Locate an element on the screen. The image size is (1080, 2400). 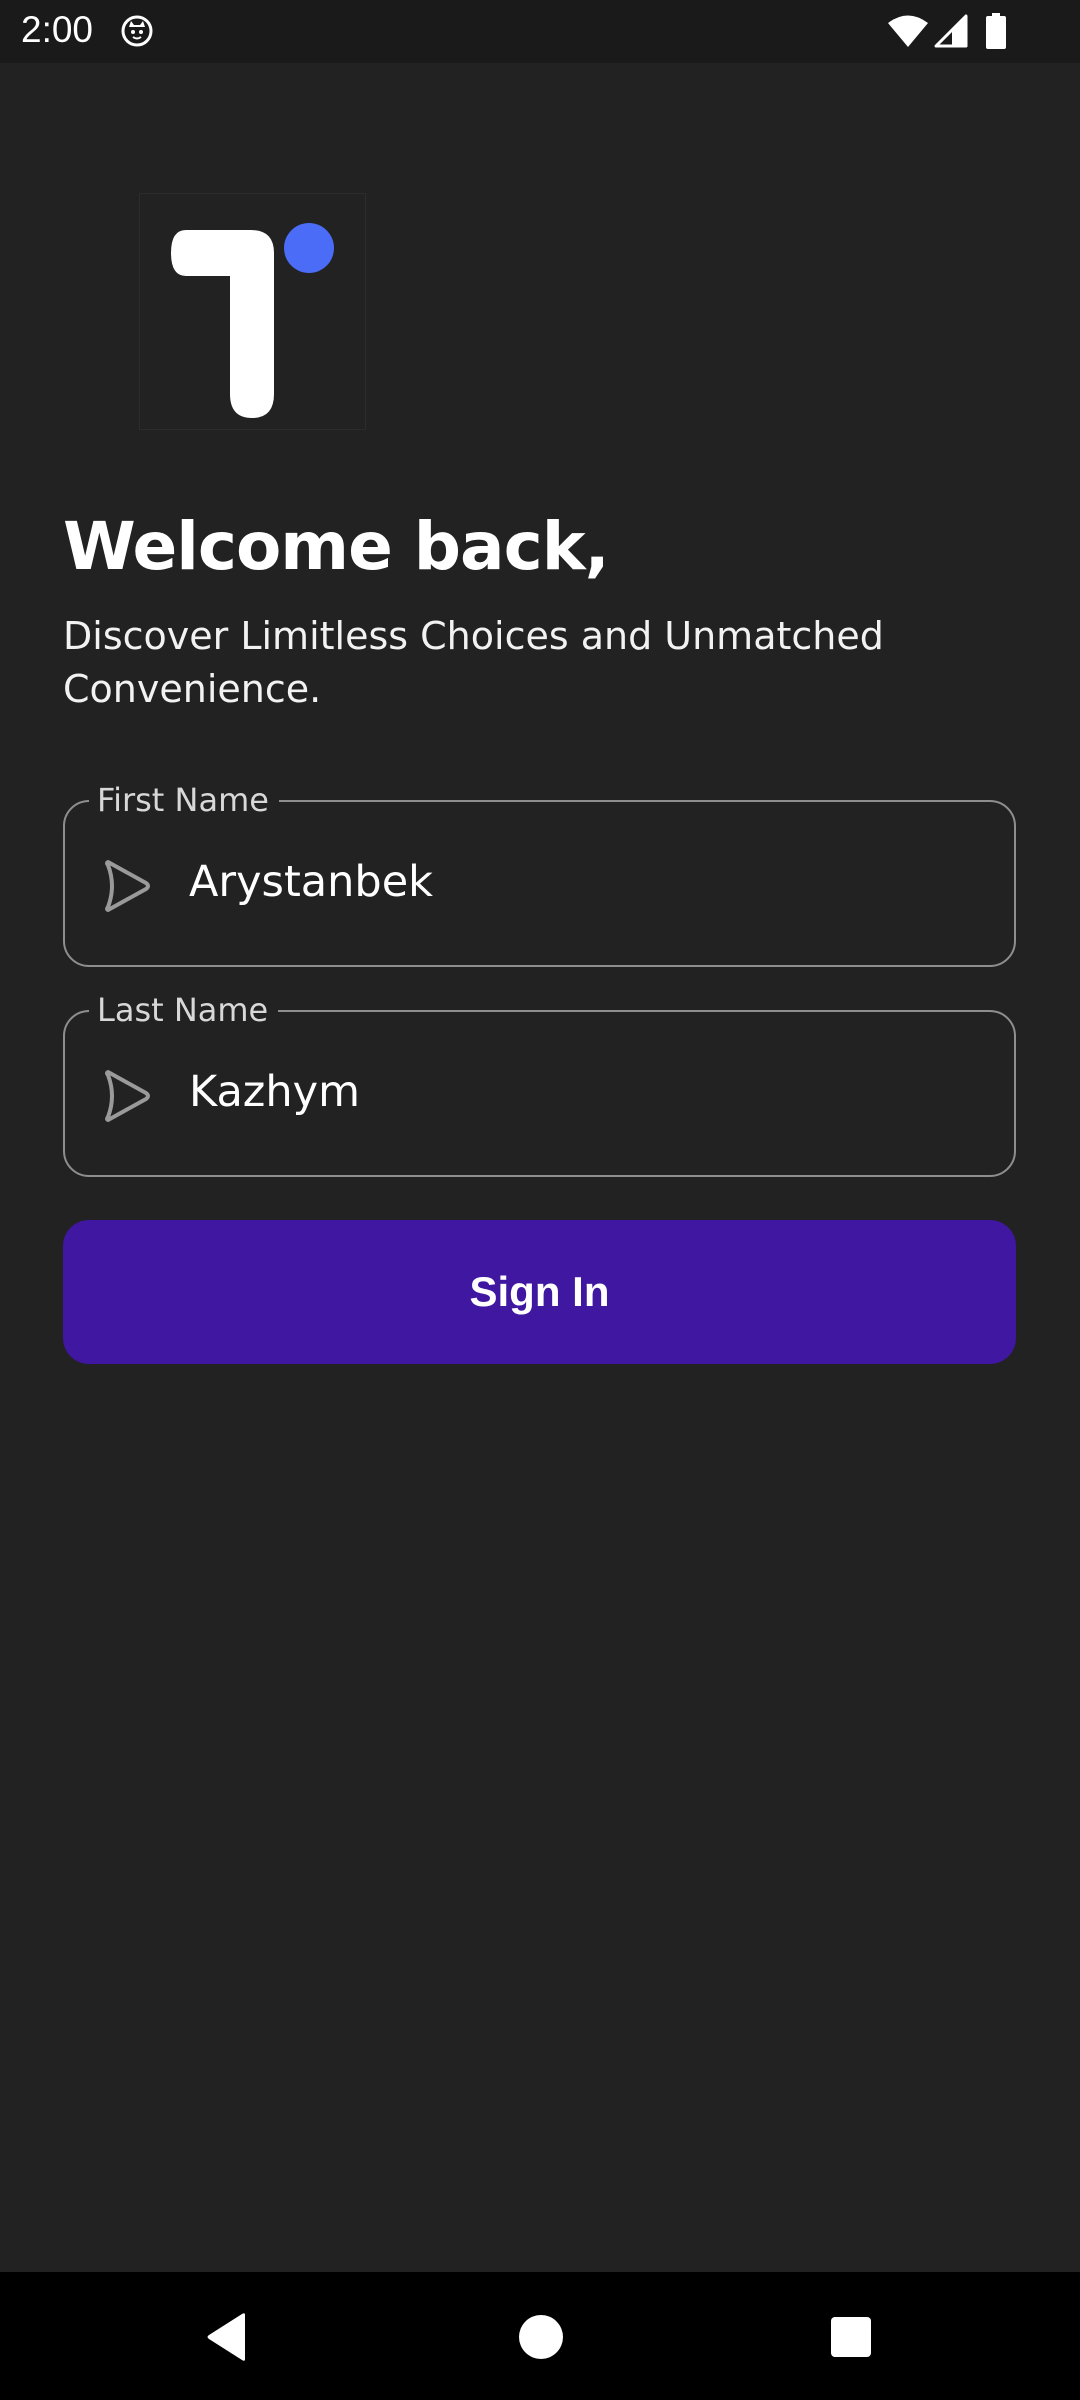
last-name-field: Last Name is located at coordinates (539, 1083).